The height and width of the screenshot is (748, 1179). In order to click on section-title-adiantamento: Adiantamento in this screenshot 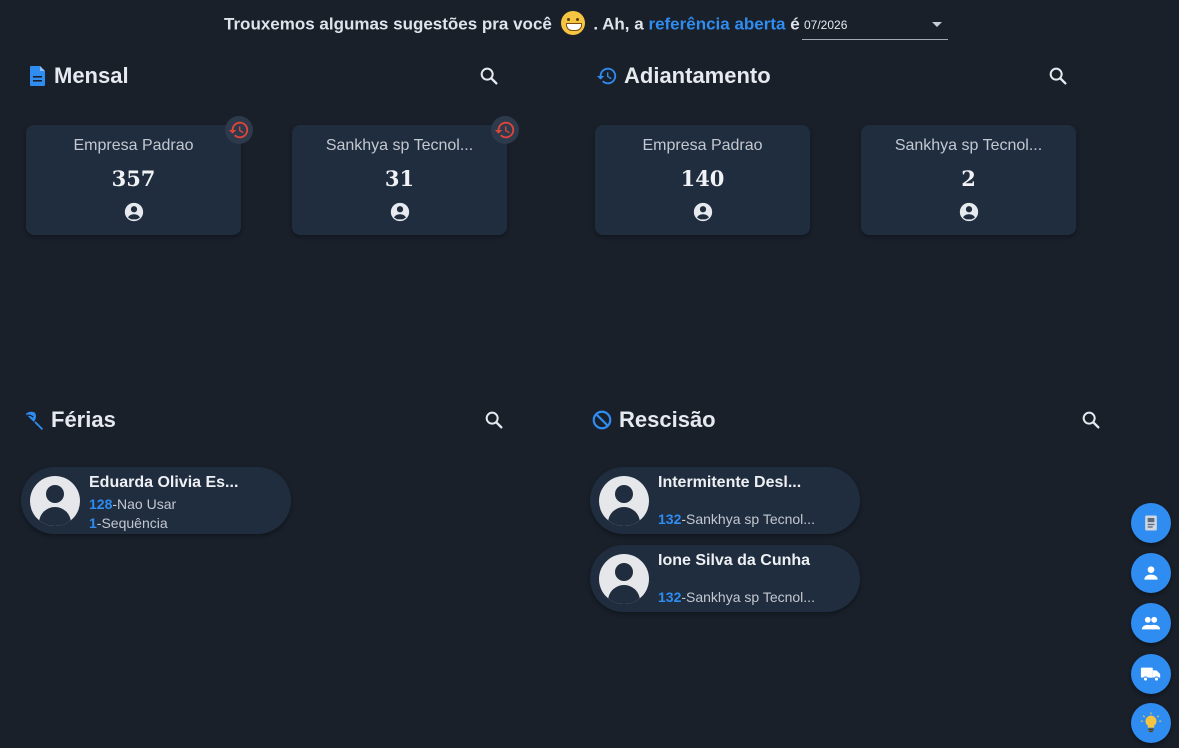, I will do `click(697, 75)`.